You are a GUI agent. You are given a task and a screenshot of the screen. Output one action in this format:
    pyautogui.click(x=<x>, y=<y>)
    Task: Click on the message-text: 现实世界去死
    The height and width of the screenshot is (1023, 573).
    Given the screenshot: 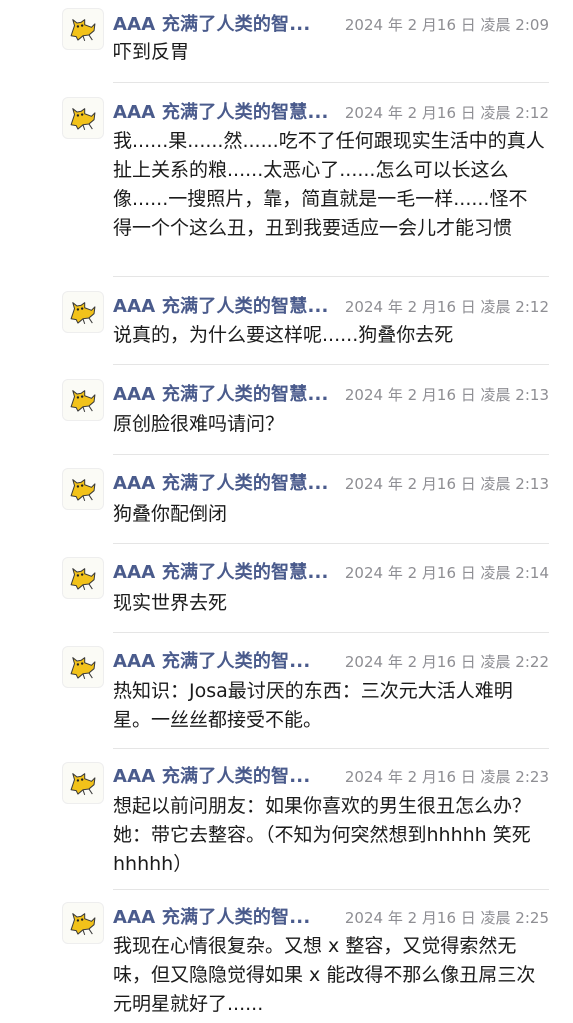 What is the action you would take?
    pyautogui.click(x=170, y=603)
    